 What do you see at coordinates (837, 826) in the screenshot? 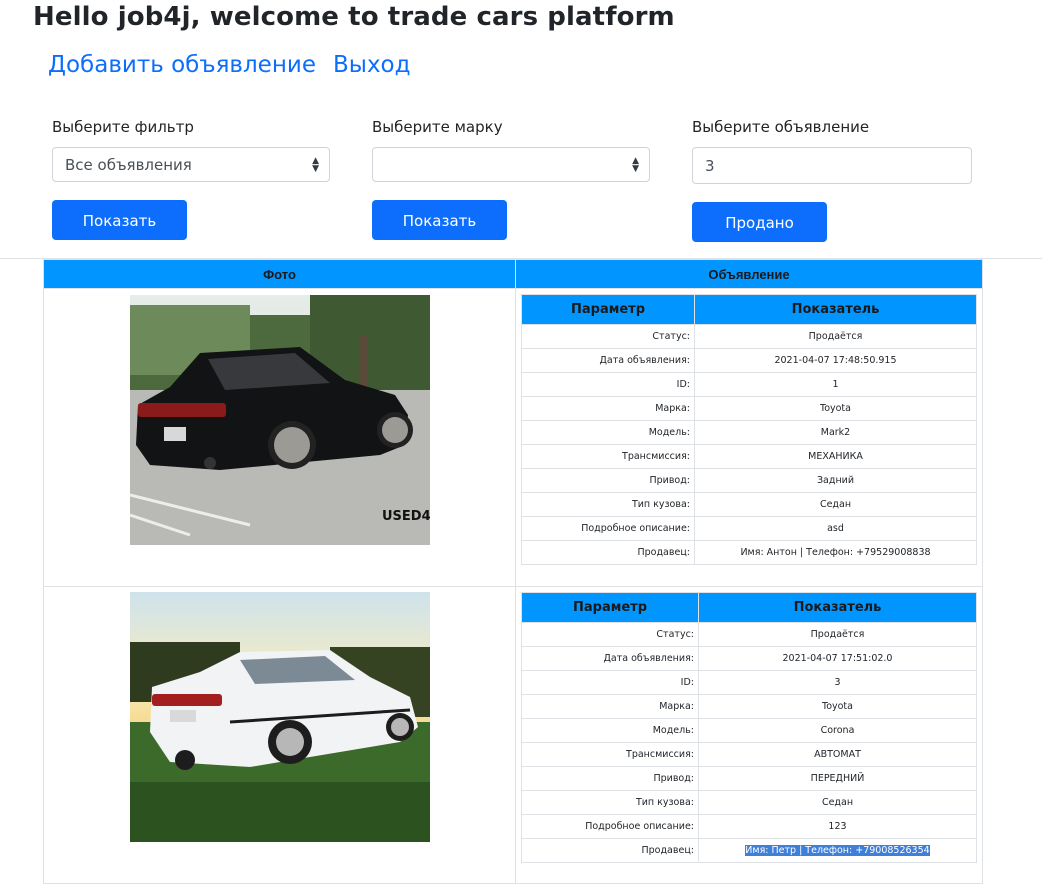
I see `value-cell: 123` at bounding box center [837, 826].